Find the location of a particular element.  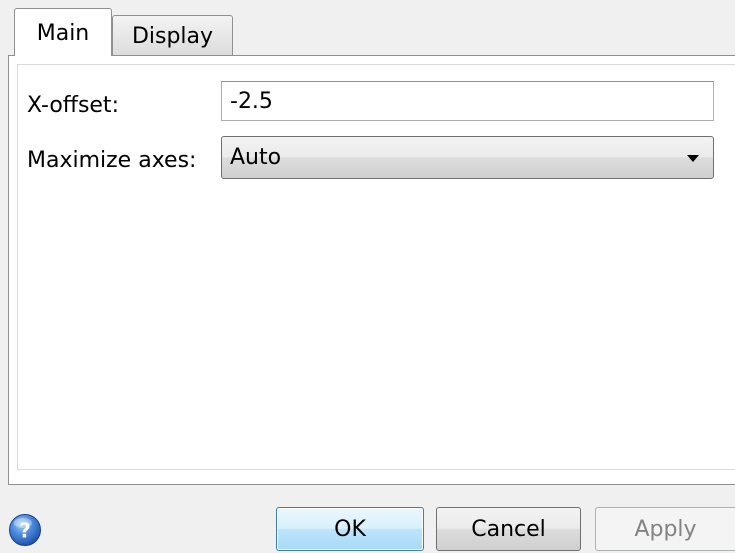

cancel-button: Cancel is located at coordinates (508, 529).